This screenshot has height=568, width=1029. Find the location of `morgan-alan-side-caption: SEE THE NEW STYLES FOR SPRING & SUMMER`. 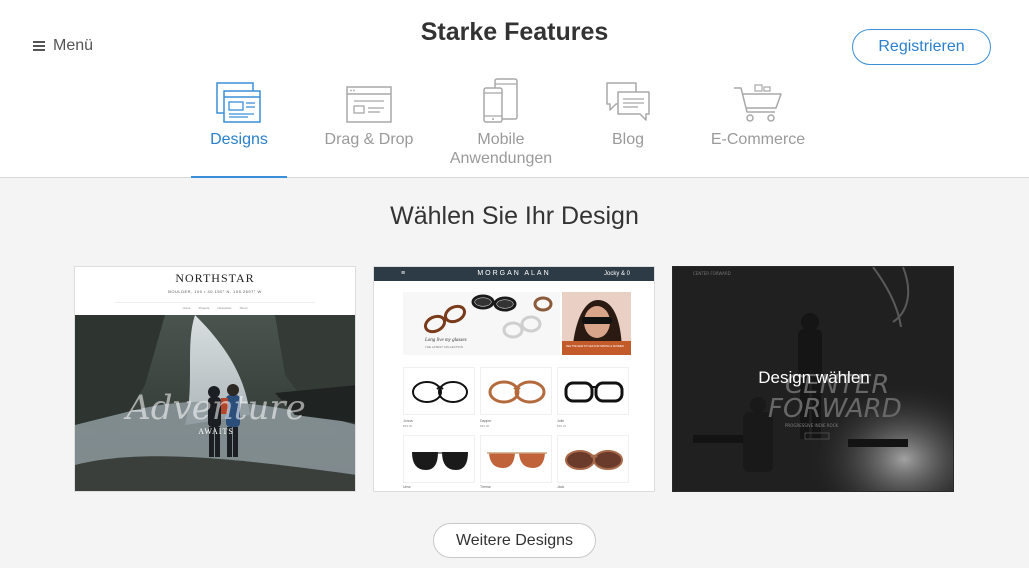

morgan-alan-side-caption: SEE THE NEW STYLES FOR SPRING & SUMMER is located at coordinates (595, 346).